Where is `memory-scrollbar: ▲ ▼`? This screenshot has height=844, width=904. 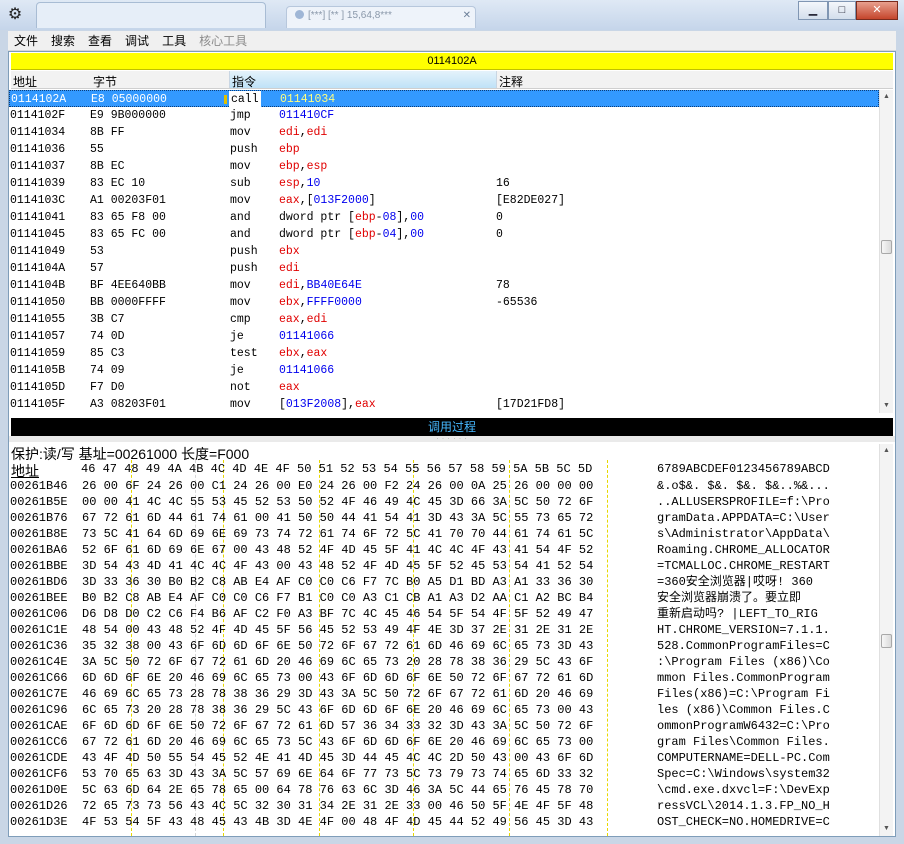
memory-scrollbar: ▲ ▼ is located at coordinates (886, 640).